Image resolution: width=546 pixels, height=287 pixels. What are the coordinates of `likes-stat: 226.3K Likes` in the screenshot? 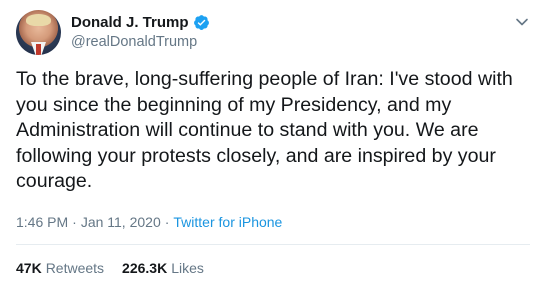 It's located at (163, 268).